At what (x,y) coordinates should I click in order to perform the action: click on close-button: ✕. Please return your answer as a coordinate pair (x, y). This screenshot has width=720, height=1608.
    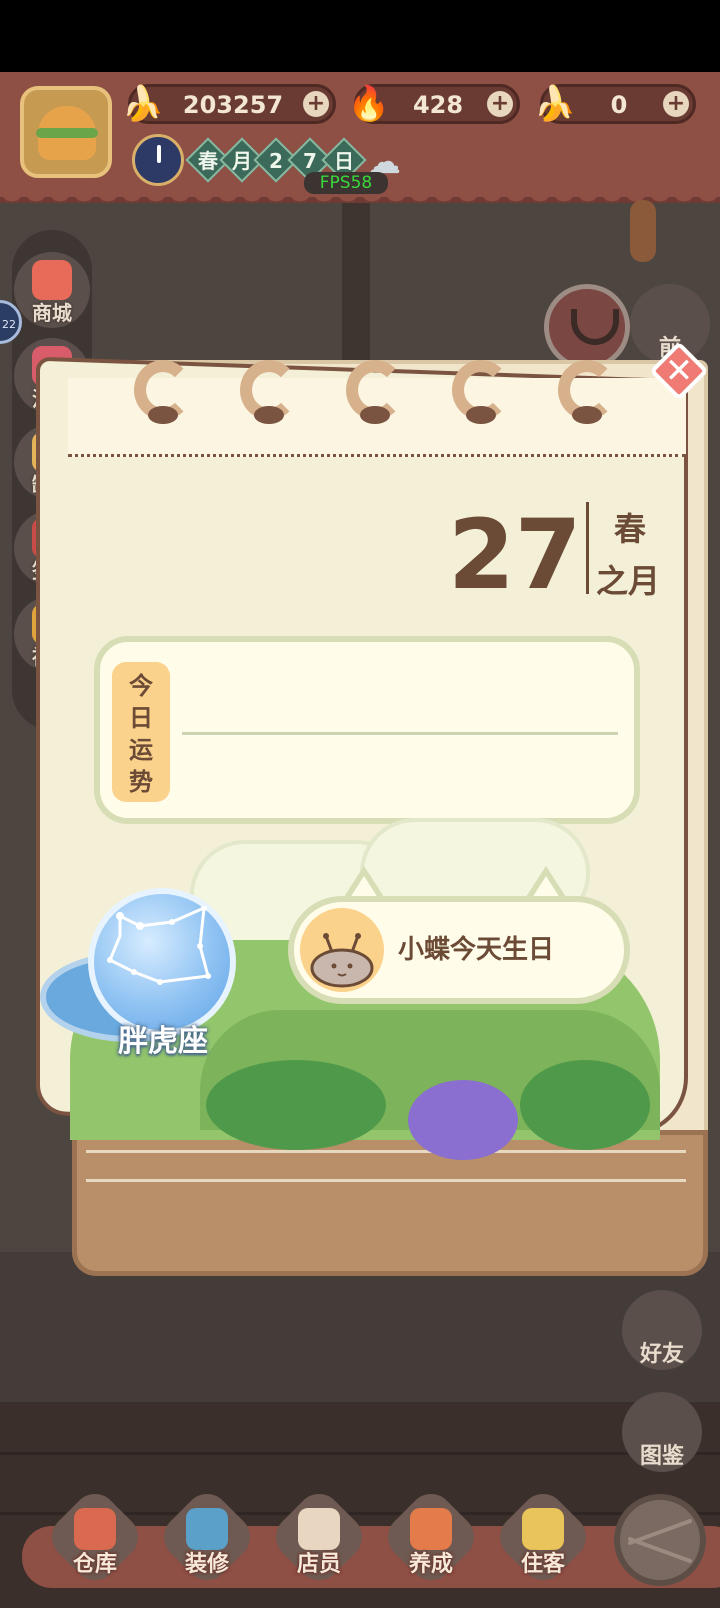
    Looking at the image, I should click on (679, 371).